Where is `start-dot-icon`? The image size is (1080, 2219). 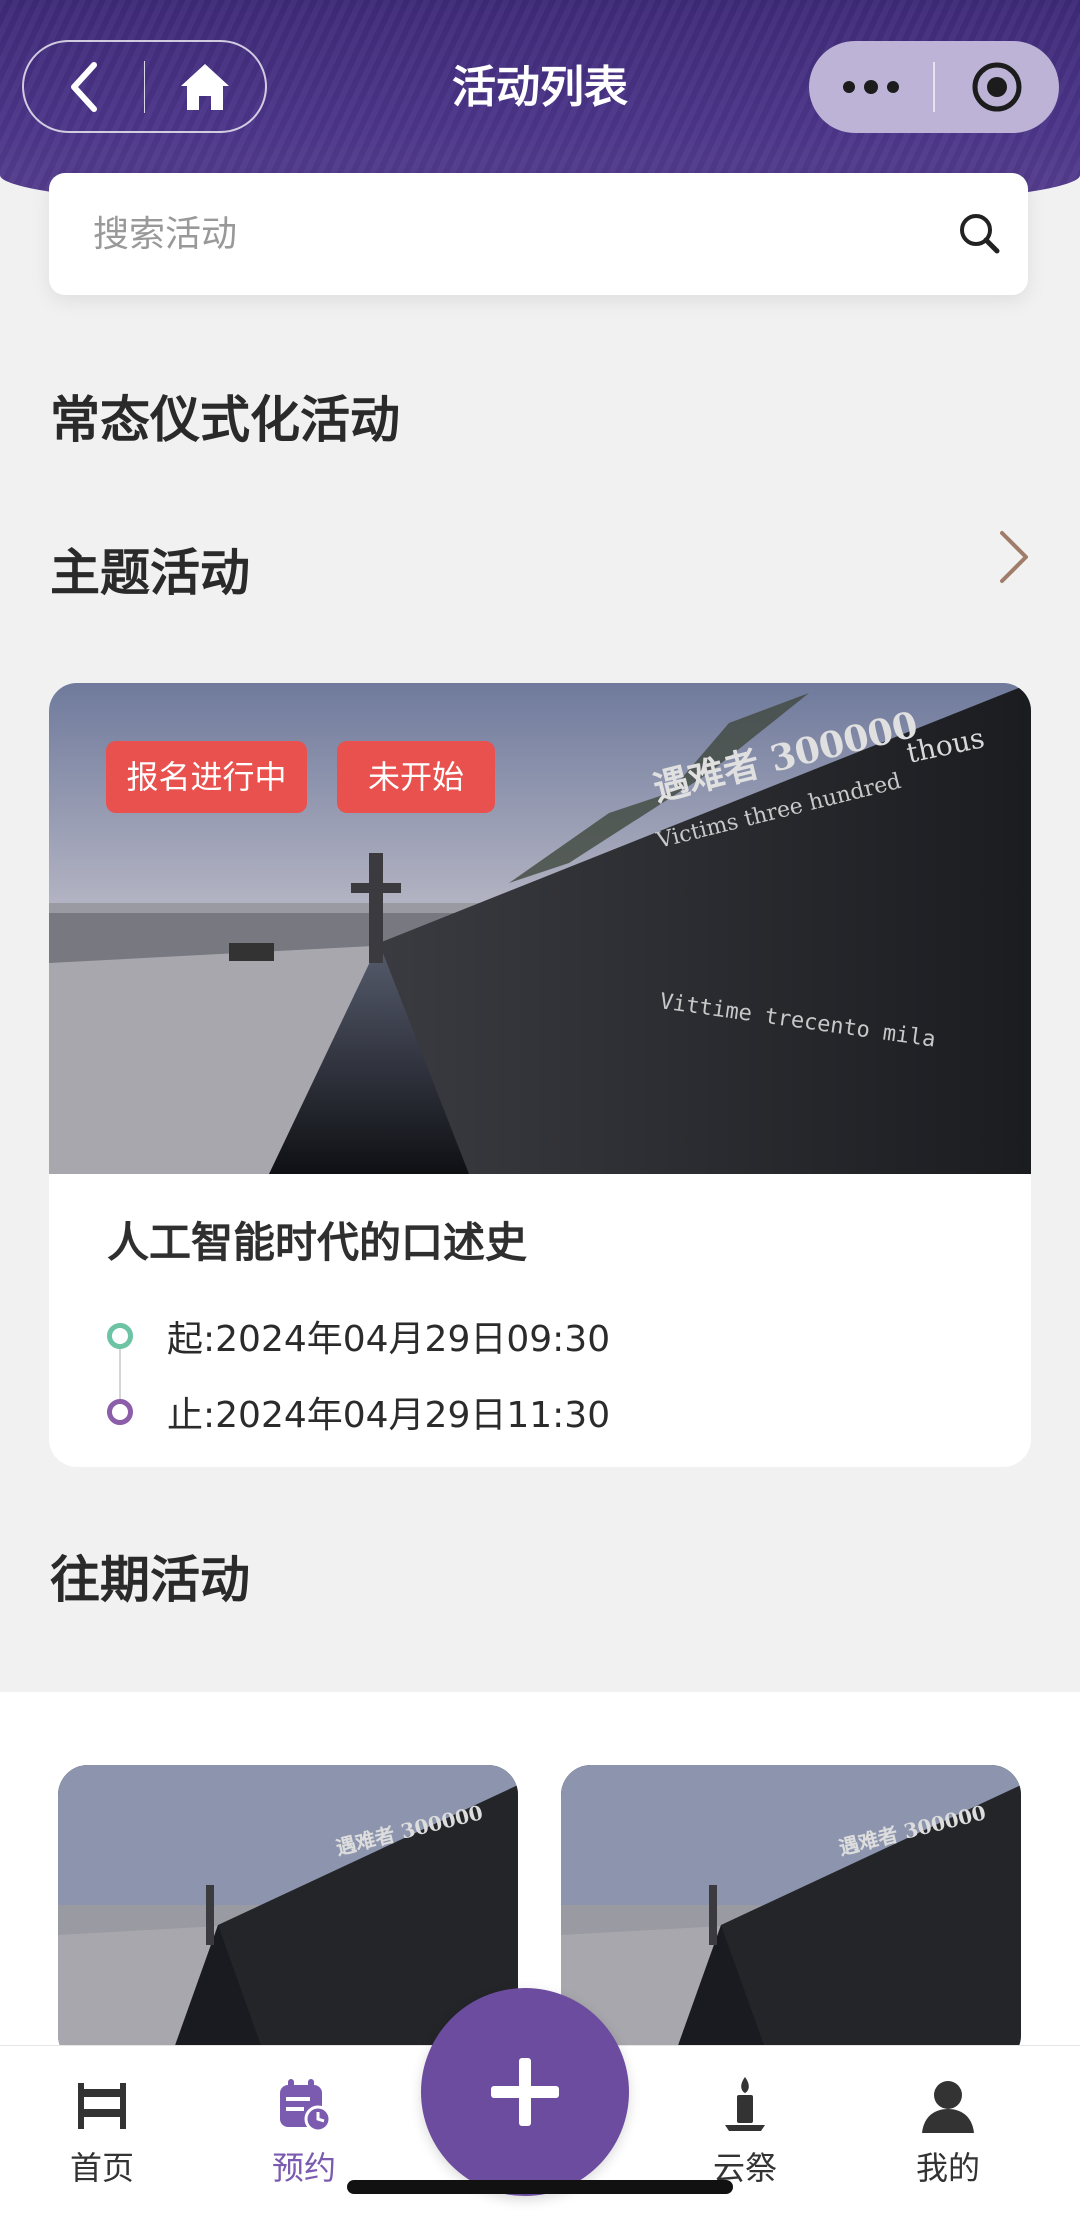 start-dot-icon is located at coordinates (120, 1336).